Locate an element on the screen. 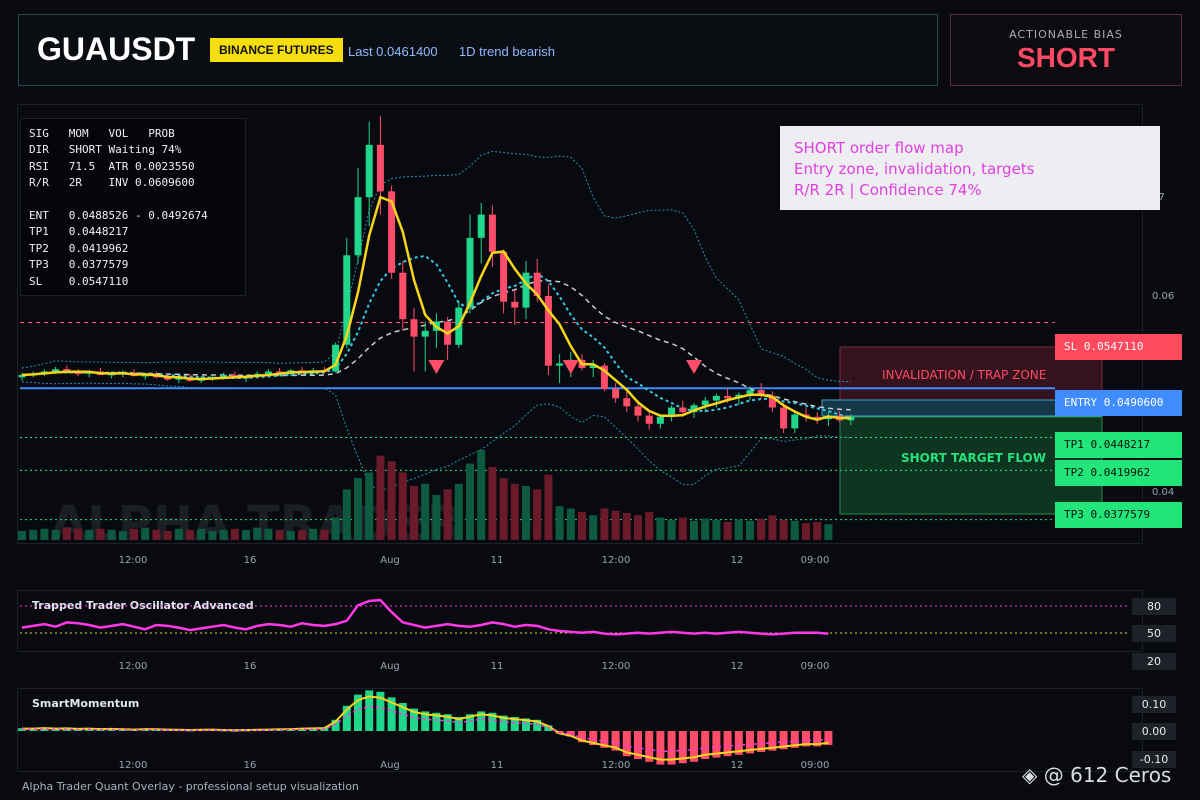 The image size is (1200, 800). momentum-histogram is located at coordinates (425, 727).